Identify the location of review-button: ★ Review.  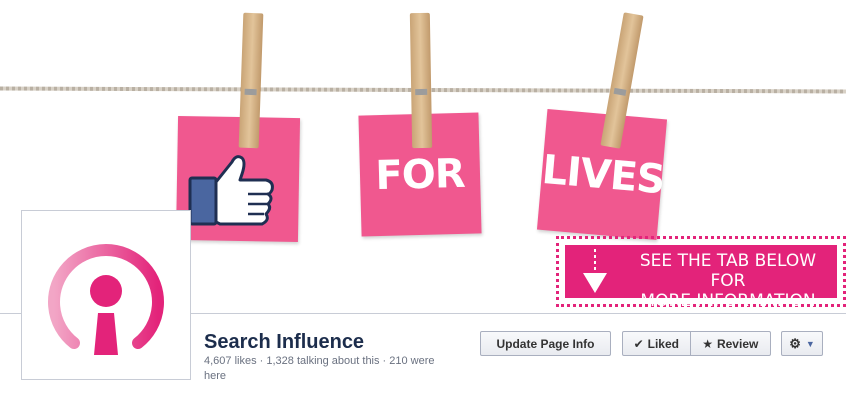
(730, 343).